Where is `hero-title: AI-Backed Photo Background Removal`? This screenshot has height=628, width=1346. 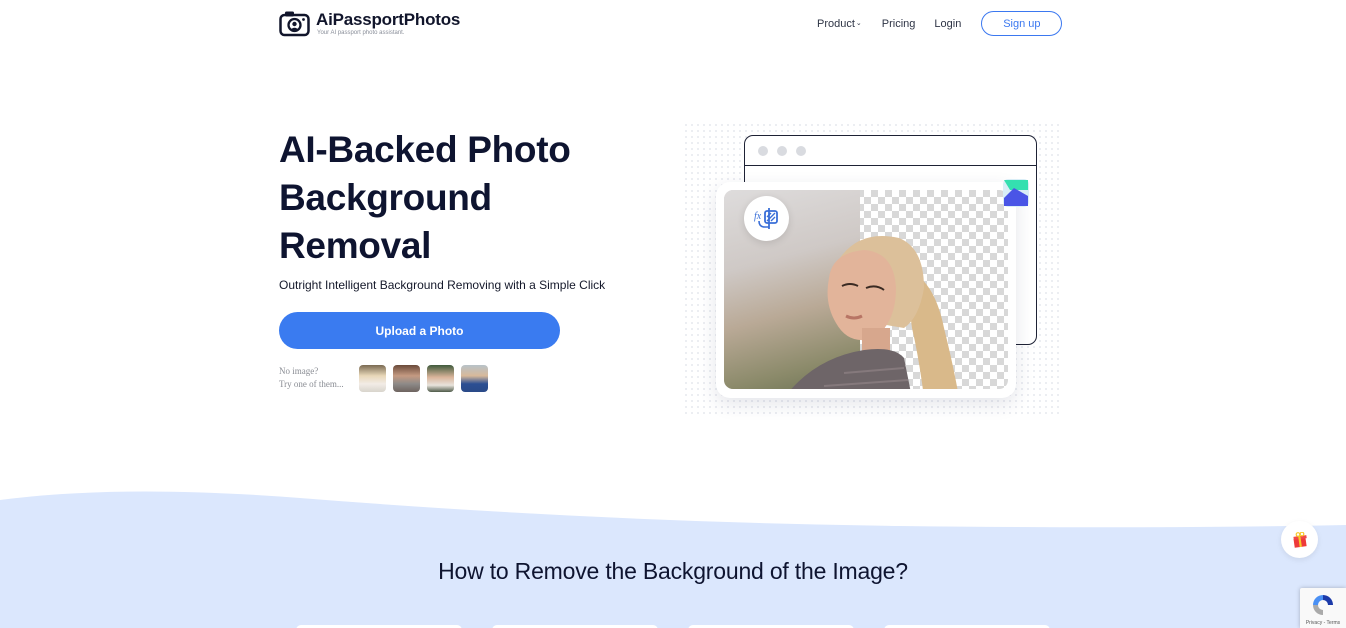
hero-title: AI-Backed Photo Background Removal is located at coordinates (425, 197).